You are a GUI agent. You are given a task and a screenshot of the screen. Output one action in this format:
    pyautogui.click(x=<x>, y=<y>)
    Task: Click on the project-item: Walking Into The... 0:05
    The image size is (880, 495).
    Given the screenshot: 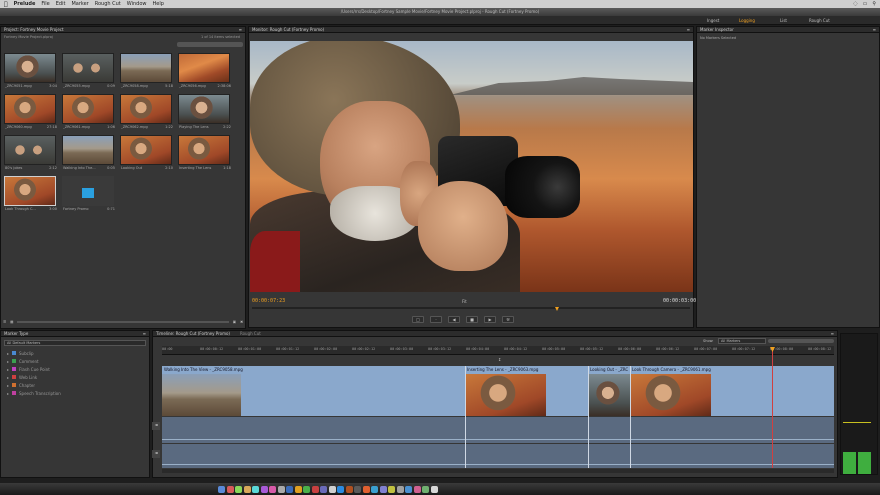 What is the action you would take?
    pyautogui.click(x=89, y=154)
    